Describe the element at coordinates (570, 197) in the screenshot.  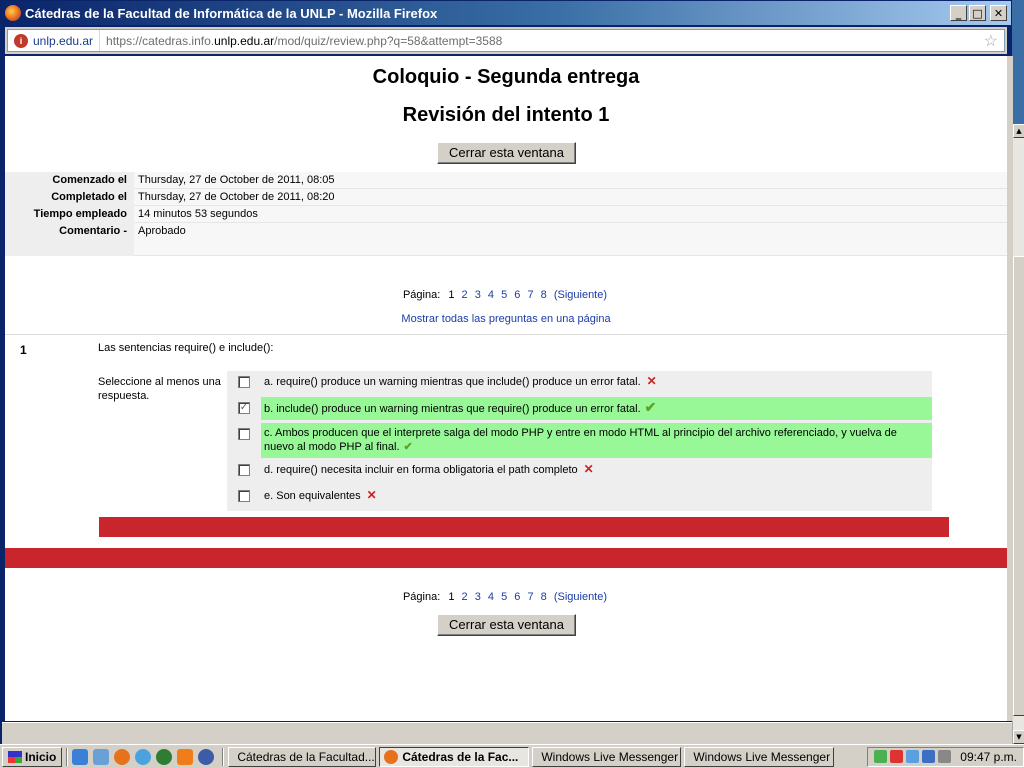
I see `completed-value: Thursday, 27 de October de 2011, 08:20` at that location.